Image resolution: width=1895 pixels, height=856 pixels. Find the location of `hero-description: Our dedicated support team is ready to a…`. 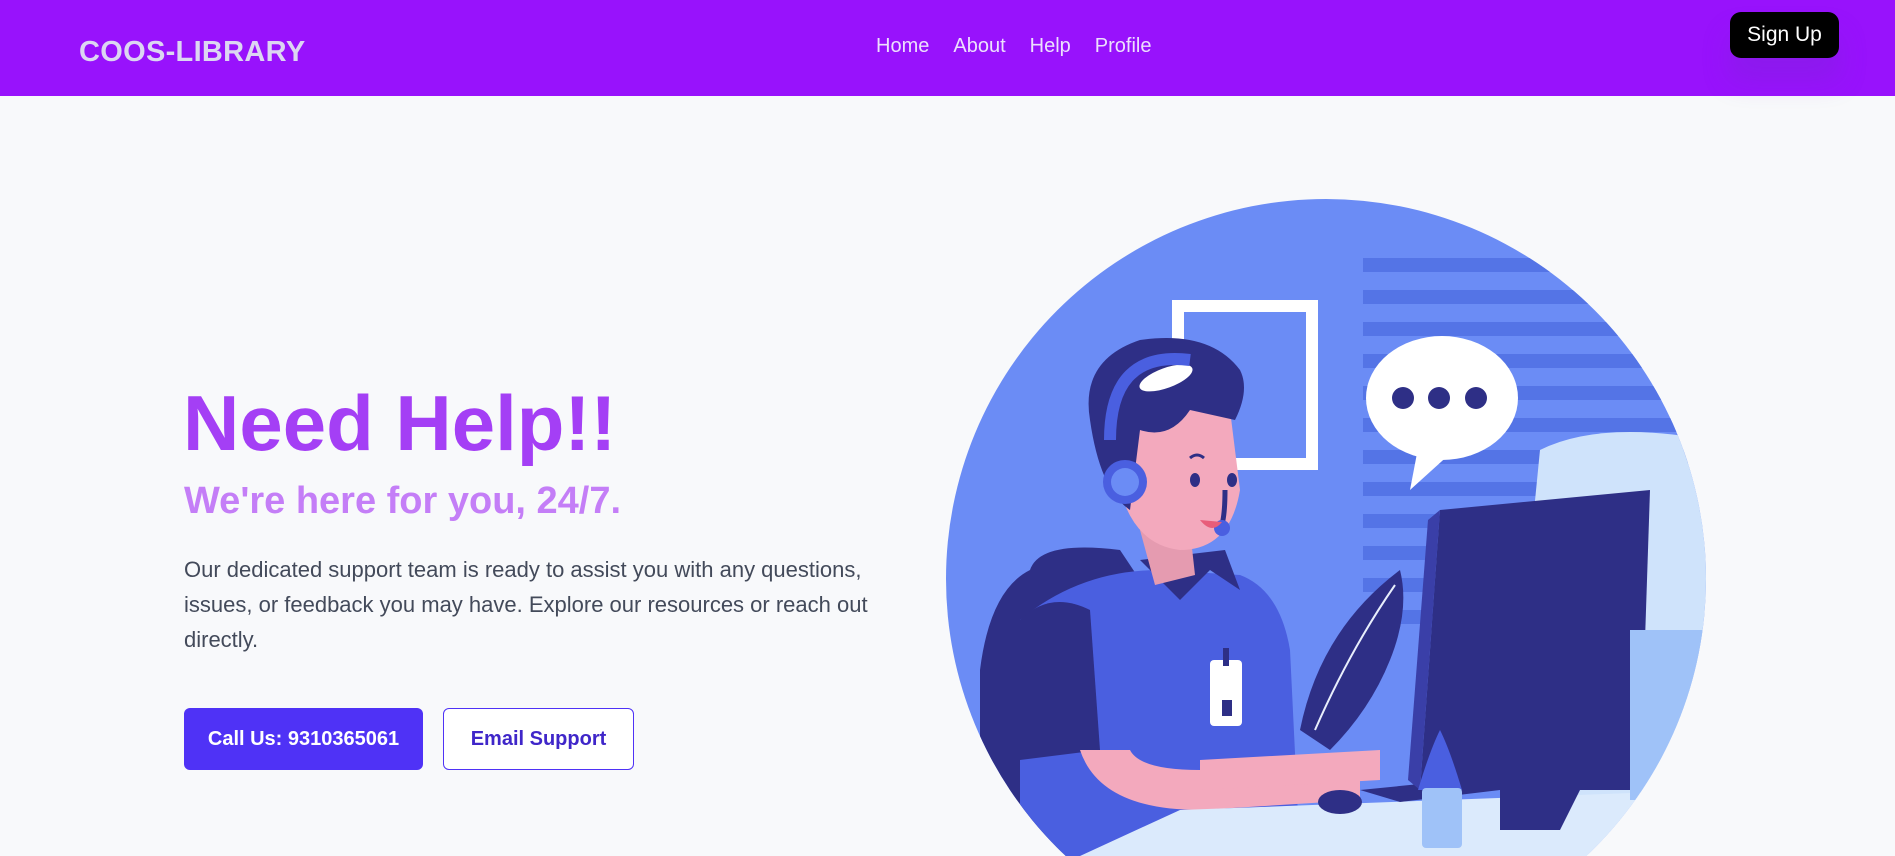

hero-description: Our dedicated support team is ready to a… is located at coordinates (526, 604).